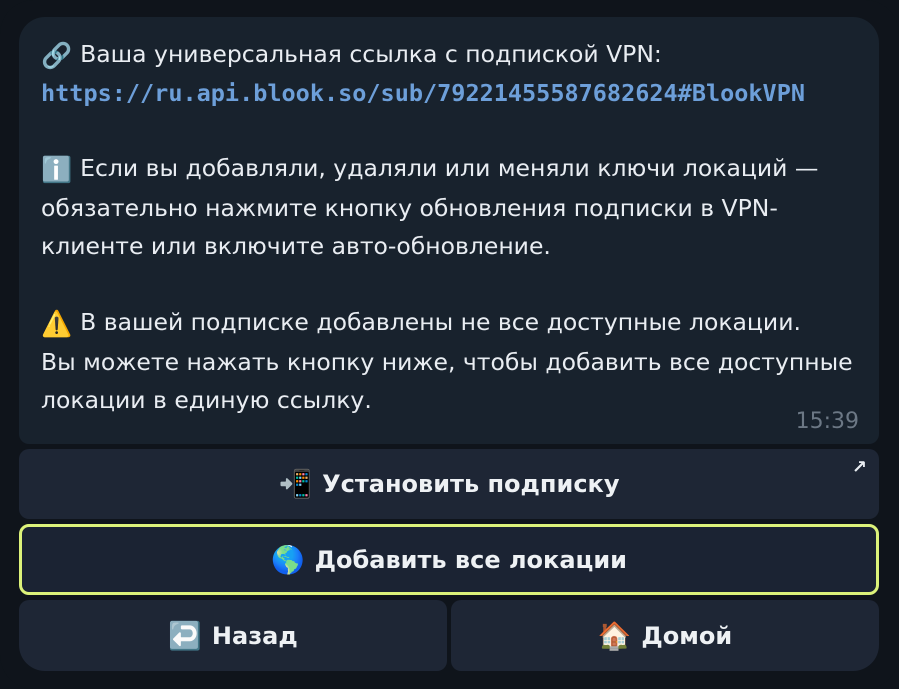 The height and width of the screenshot is (689, 899). What do you see at coordinates (206, 400) in the screenshot?
I see `warning-line-3: локации в единую ссылку.` at bounding box center [206, 400].